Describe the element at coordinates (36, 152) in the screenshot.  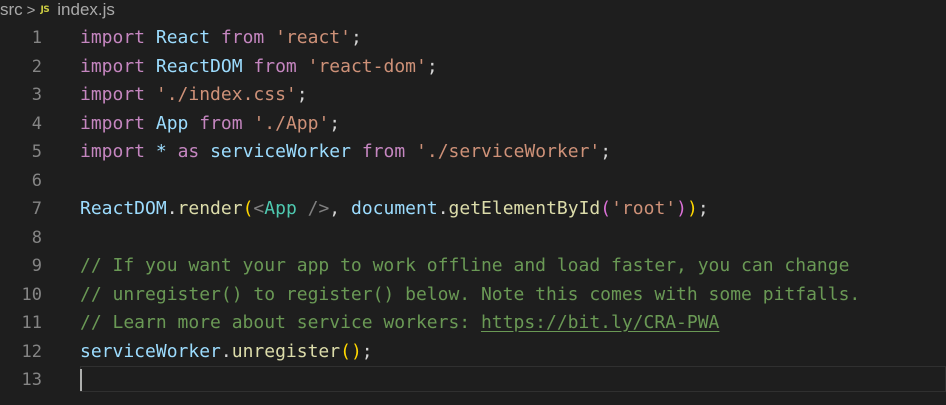
I see `line-number: 5` at that location.